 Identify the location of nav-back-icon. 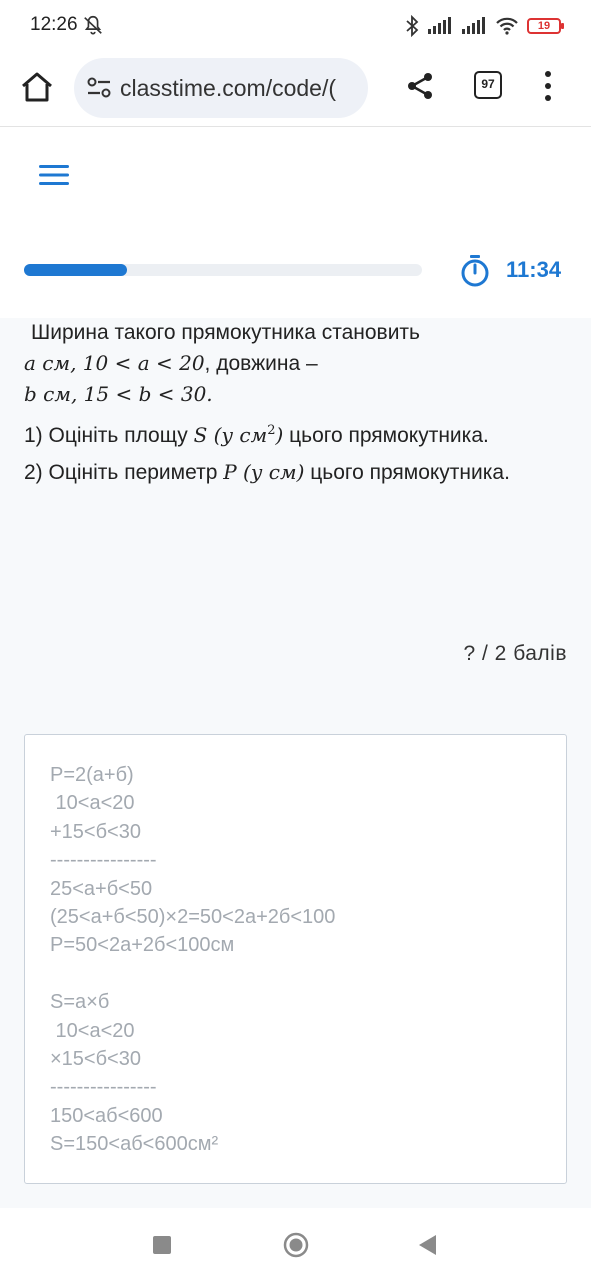
(427, 1245).